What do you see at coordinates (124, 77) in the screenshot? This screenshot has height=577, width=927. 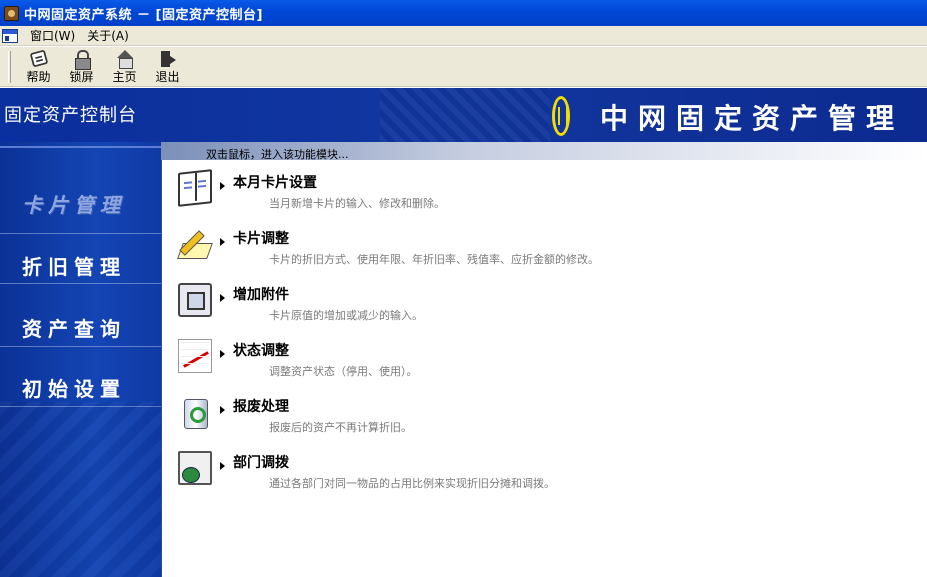 I see `home-button-label: 主页` at bounding box center [124, 77].